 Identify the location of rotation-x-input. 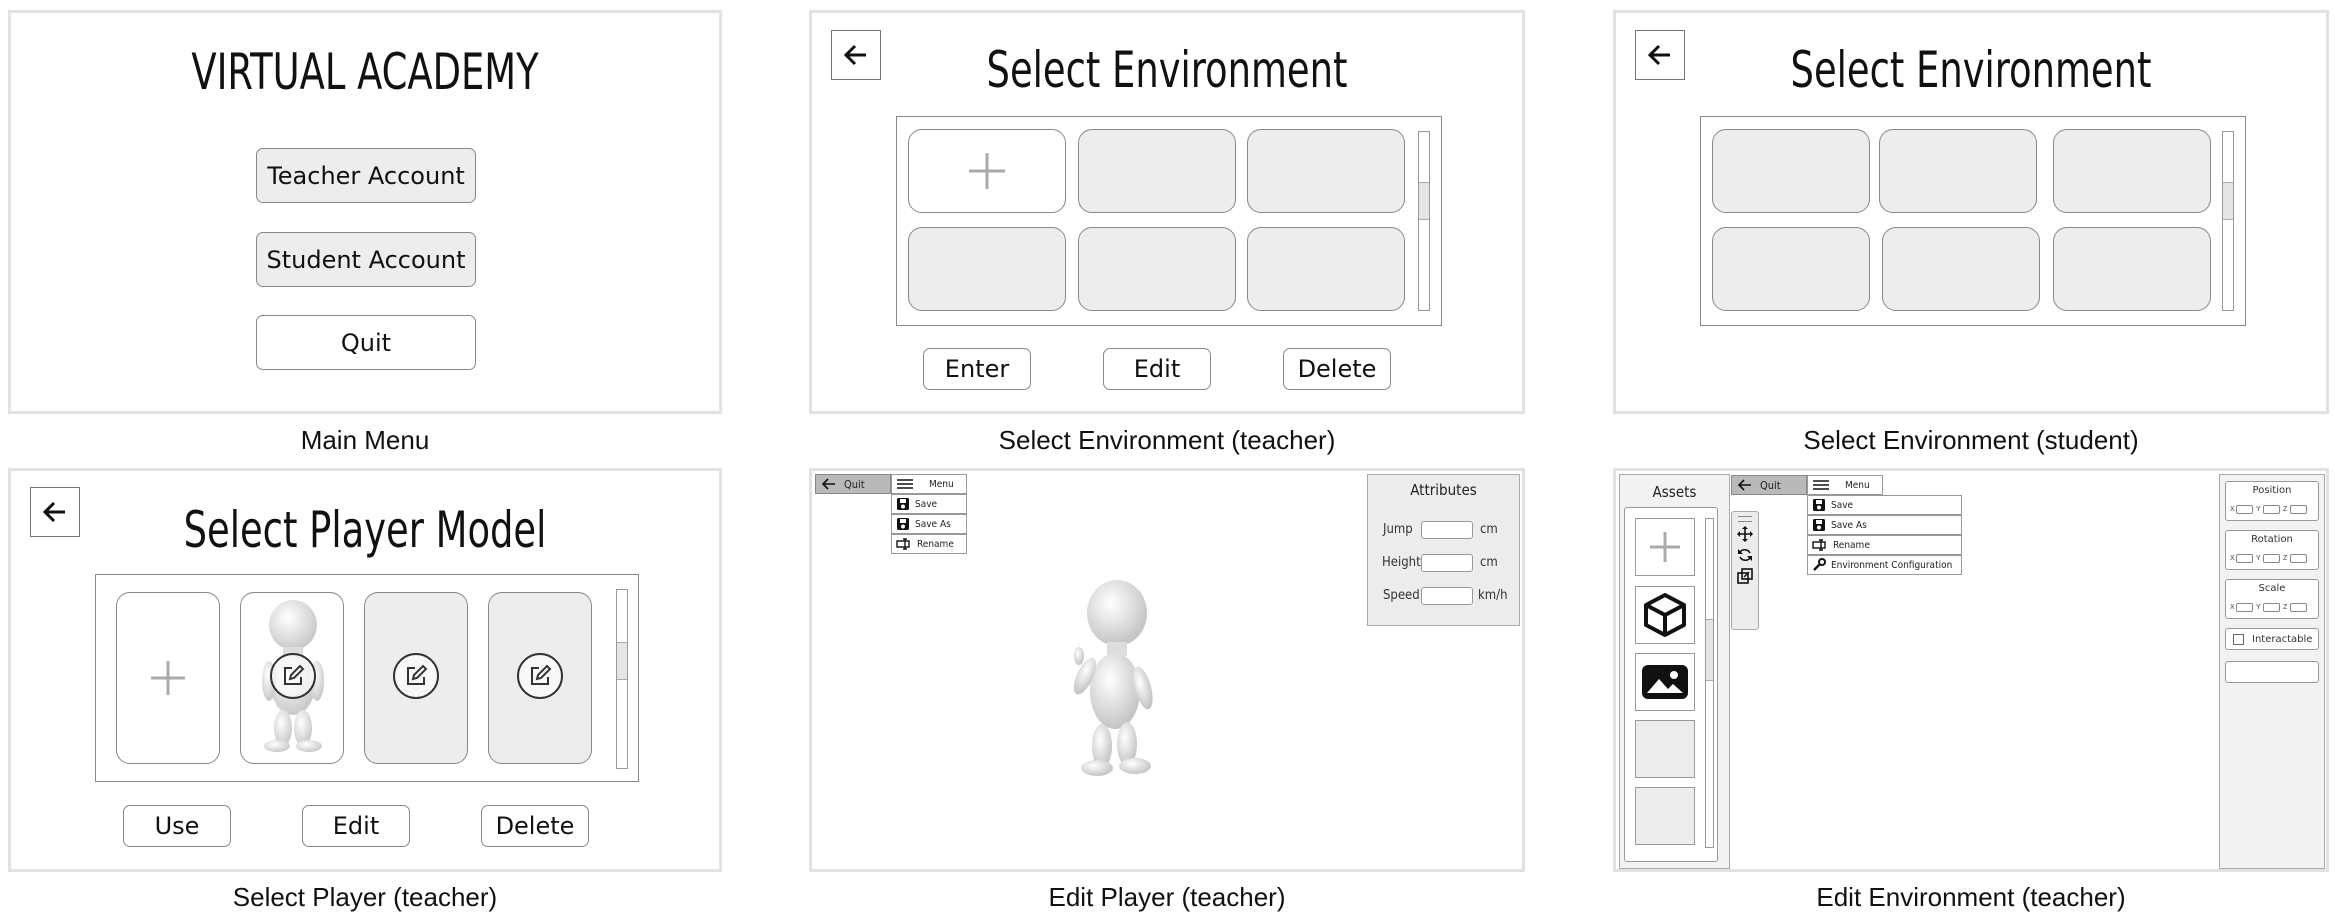
(2244, 558).